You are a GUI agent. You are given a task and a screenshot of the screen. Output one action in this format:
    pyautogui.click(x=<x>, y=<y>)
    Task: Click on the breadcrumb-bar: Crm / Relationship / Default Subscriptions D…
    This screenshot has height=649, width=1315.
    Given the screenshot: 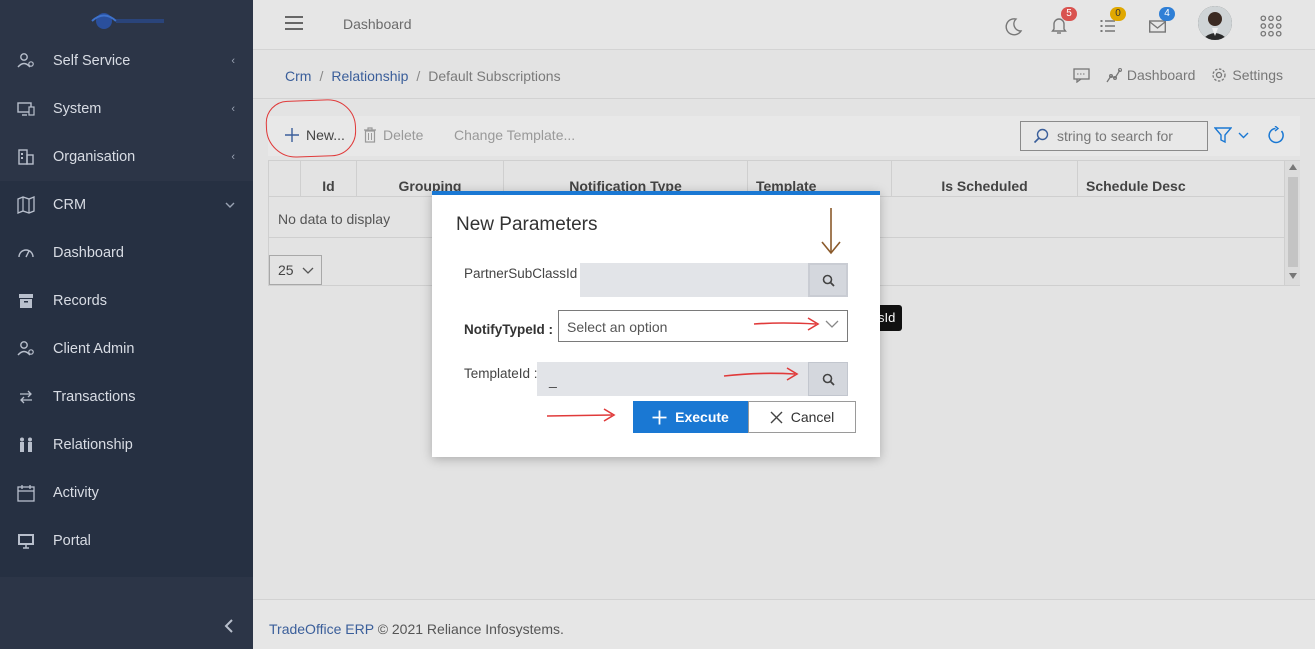 What is the action you would take?
    pyautogui.click(x=784, y=75)
    